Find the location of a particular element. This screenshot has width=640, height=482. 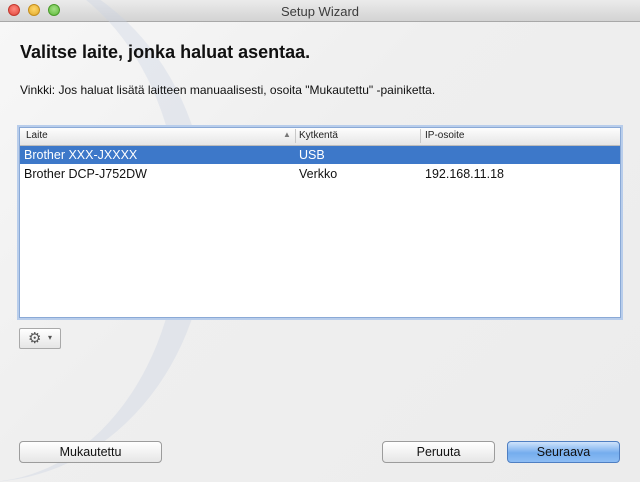

column-header-connection: Kytkentä is located at coordinates (318, 135).